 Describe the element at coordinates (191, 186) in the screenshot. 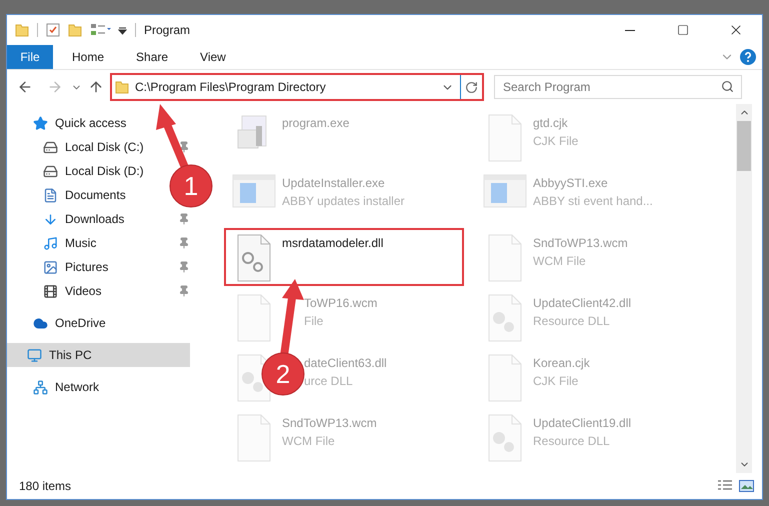

I see `step-badge: 1` at that location.